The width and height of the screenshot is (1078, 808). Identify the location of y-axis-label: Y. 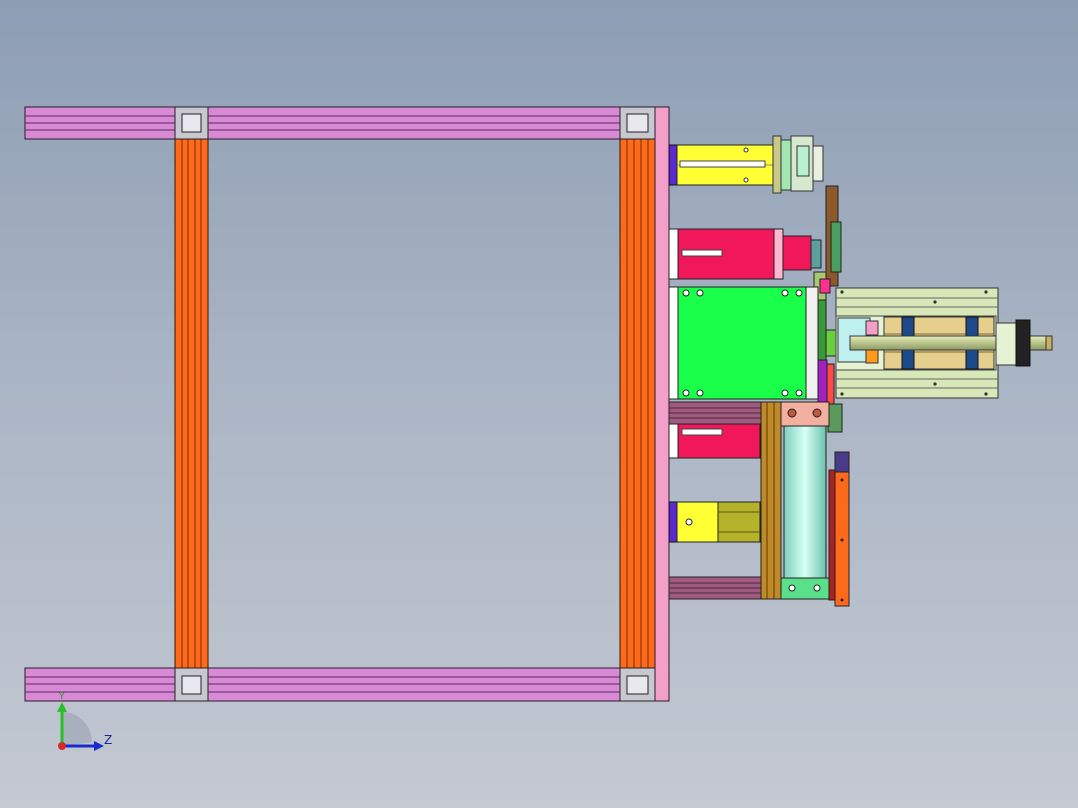
(61, 697).